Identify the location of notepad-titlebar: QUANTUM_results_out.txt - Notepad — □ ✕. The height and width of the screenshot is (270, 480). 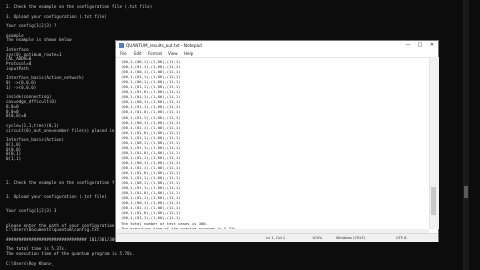
(277, 45).